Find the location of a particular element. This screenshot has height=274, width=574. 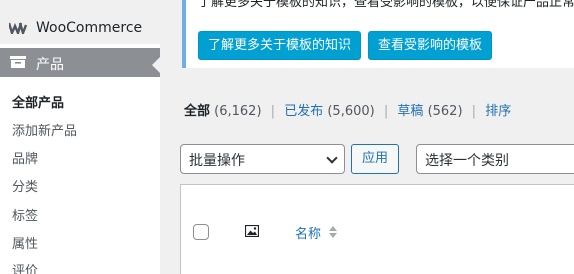

category-filter-value: 选择一个类别 is located at coordinates (467, 161).